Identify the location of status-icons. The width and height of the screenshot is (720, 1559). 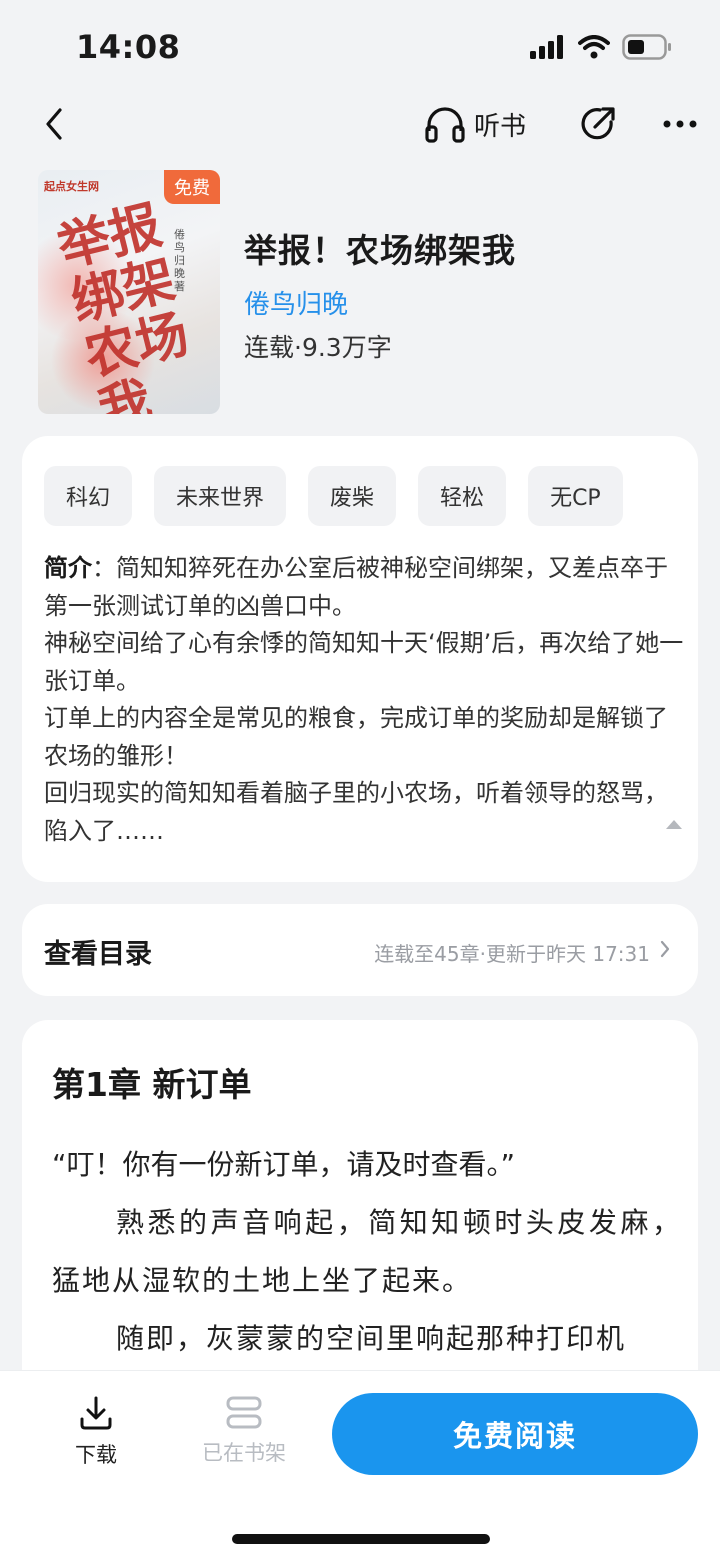
(601, 49).